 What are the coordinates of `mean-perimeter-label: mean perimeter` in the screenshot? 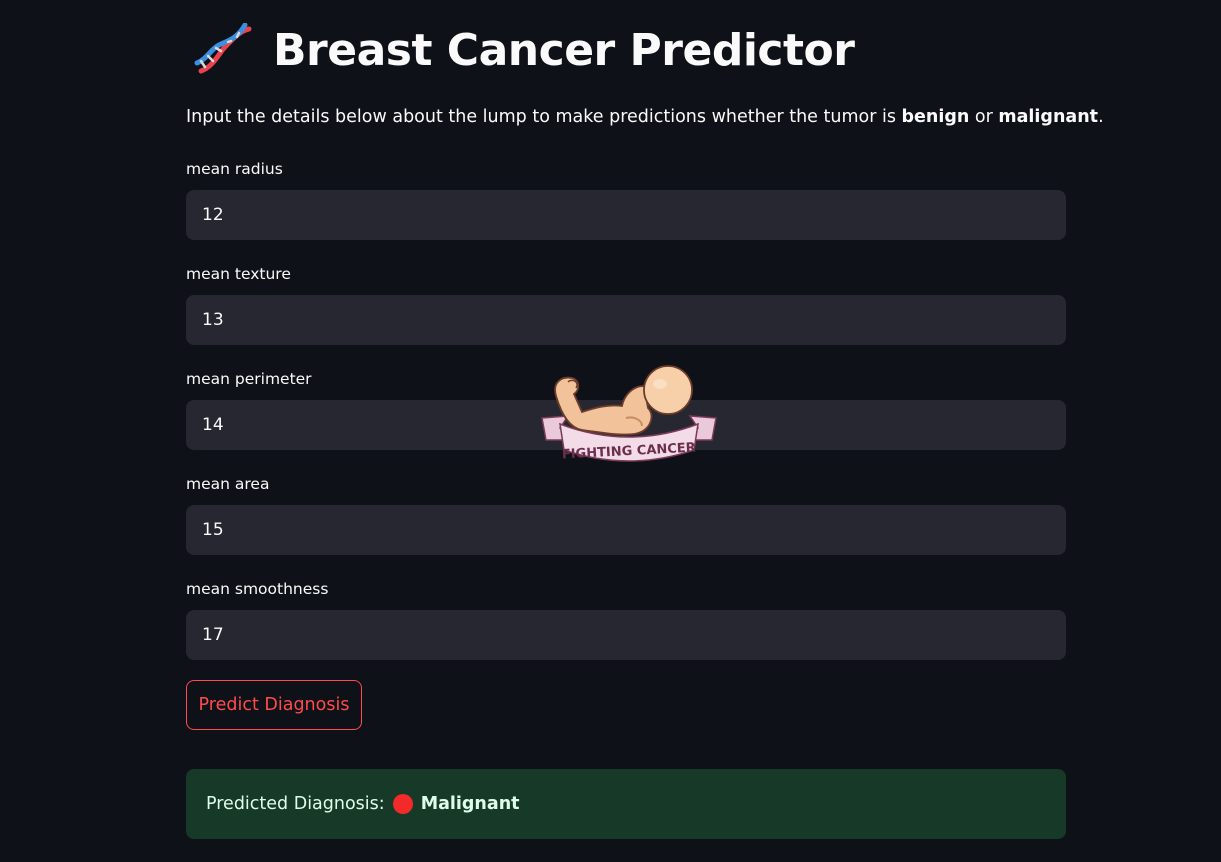 It's located at (249, 379).